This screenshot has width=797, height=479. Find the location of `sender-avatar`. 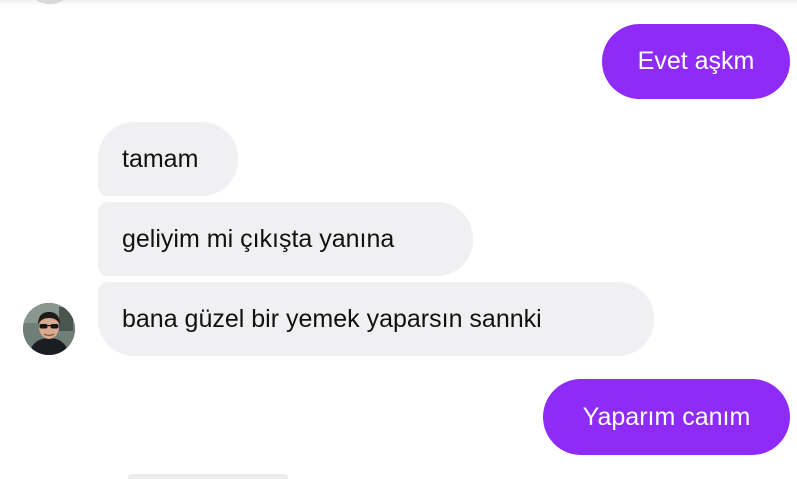

sender-avatar is located at coordinates (49, 329).